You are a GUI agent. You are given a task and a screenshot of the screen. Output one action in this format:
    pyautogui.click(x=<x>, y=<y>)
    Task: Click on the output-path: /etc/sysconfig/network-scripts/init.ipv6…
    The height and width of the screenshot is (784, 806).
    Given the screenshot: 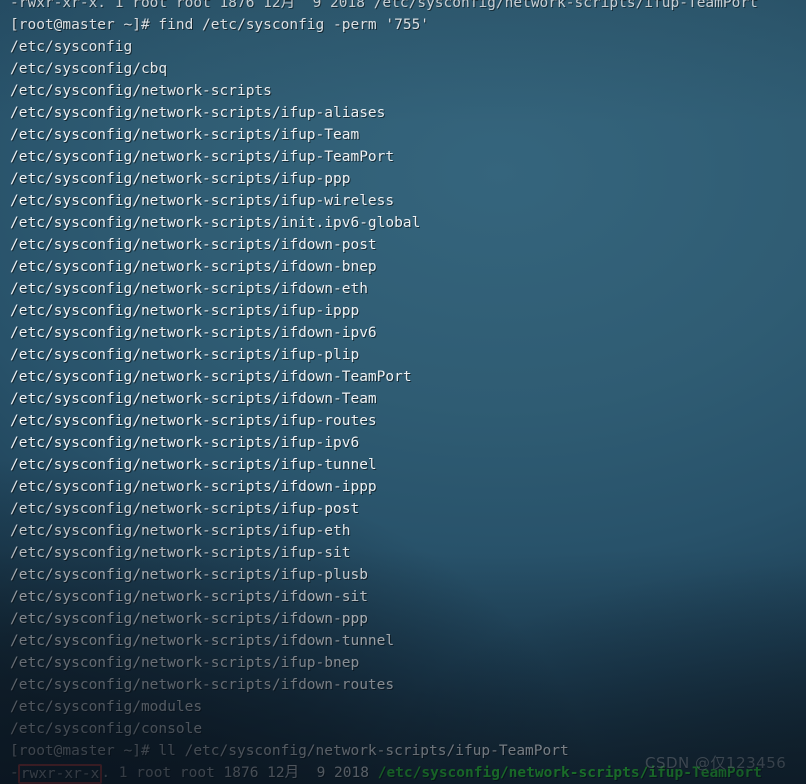 What is the action you would take?
    pyautogui.click(x=215, y=223)
    